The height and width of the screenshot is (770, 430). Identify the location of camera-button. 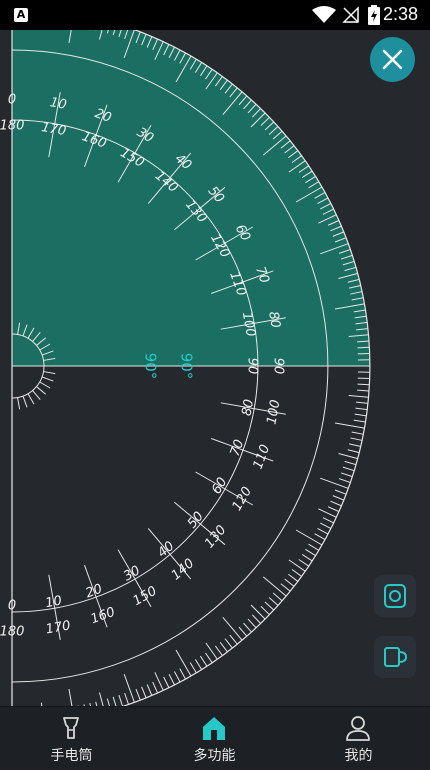
(395, 596).